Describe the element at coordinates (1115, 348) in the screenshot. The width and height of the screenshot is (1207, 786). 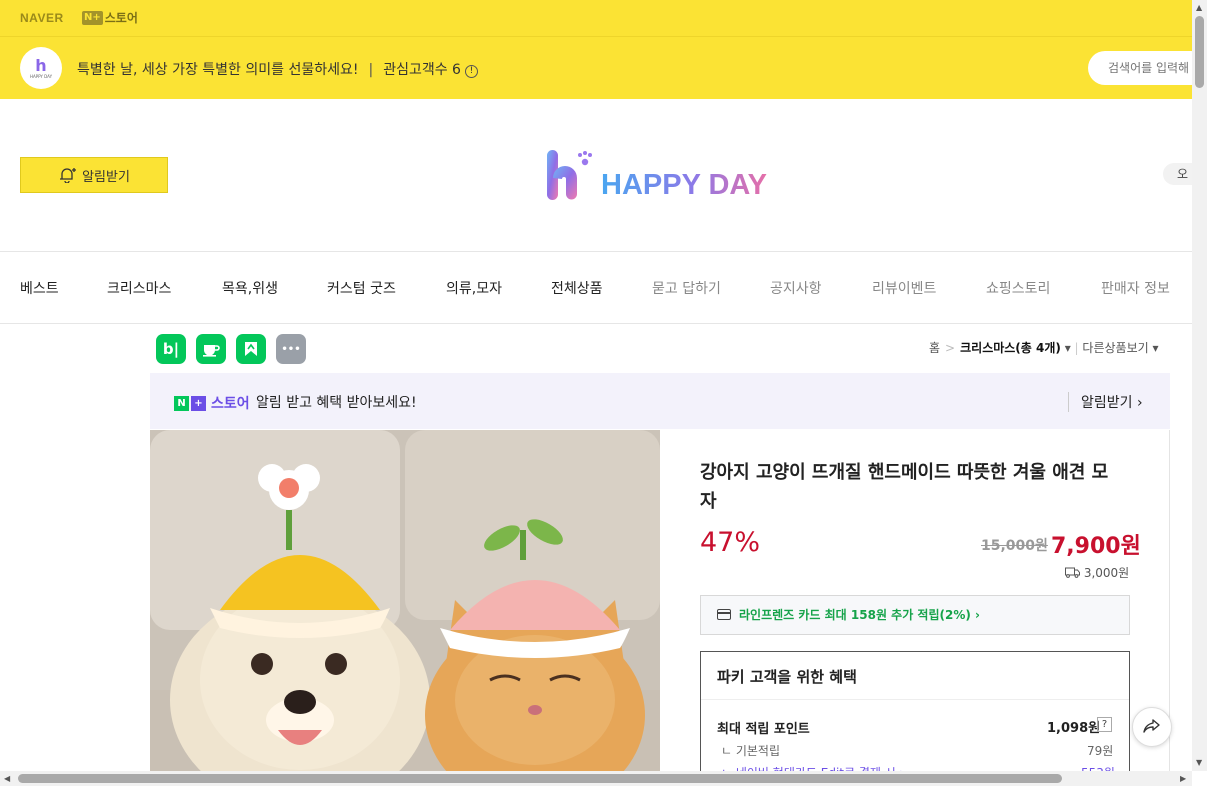
I see `other-products-link: 다른상품보기` at that location.